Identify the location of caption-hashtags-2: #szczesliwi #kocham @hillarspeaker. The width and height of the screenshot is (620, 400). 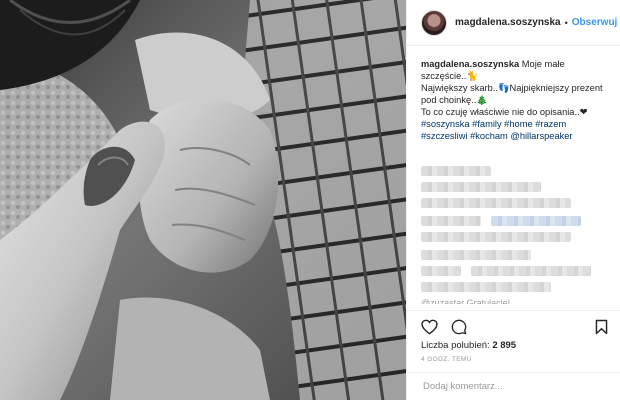
(515, 136).